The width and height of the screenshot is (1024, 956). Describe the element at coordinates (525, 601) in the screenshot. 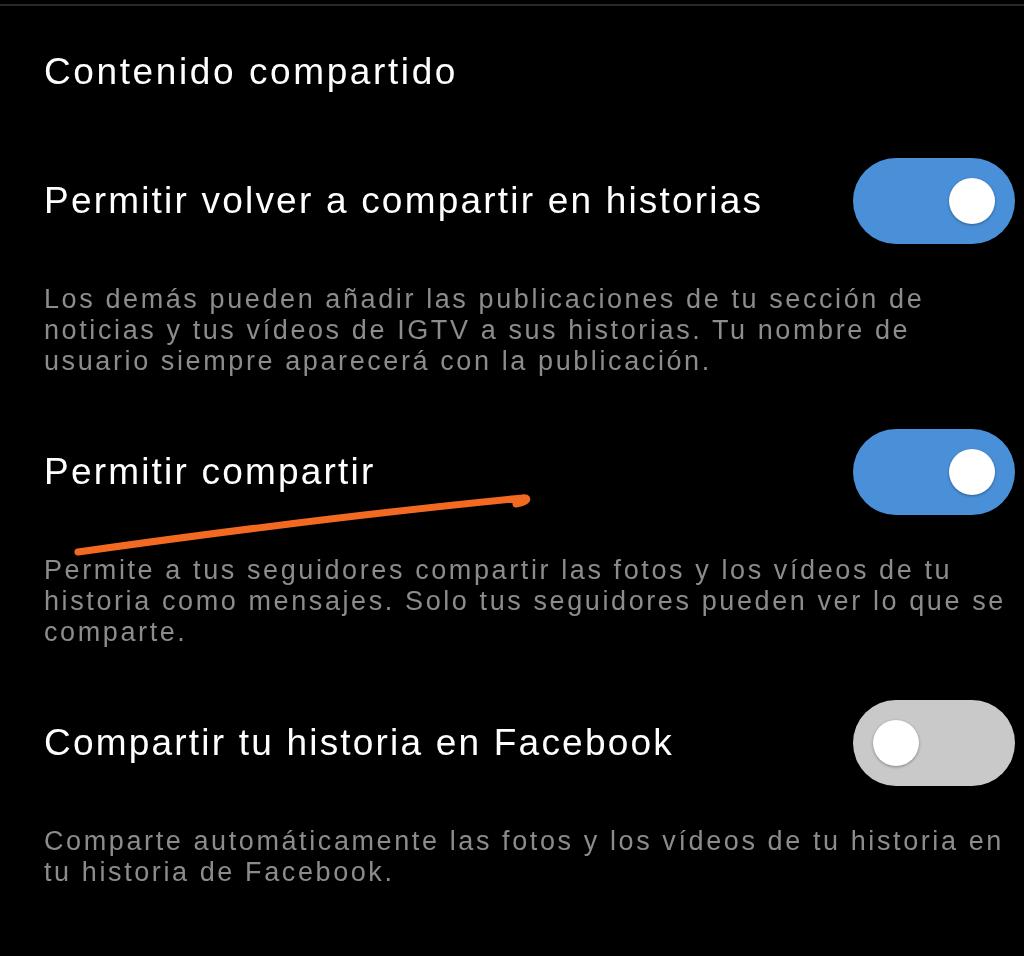

I see `setting-description: Permite a tus seguidores compartir las fotos y los vídeos de tu historia como mensajes. Solo tus seguidores pueden ver lo que se comparte.` at that location.